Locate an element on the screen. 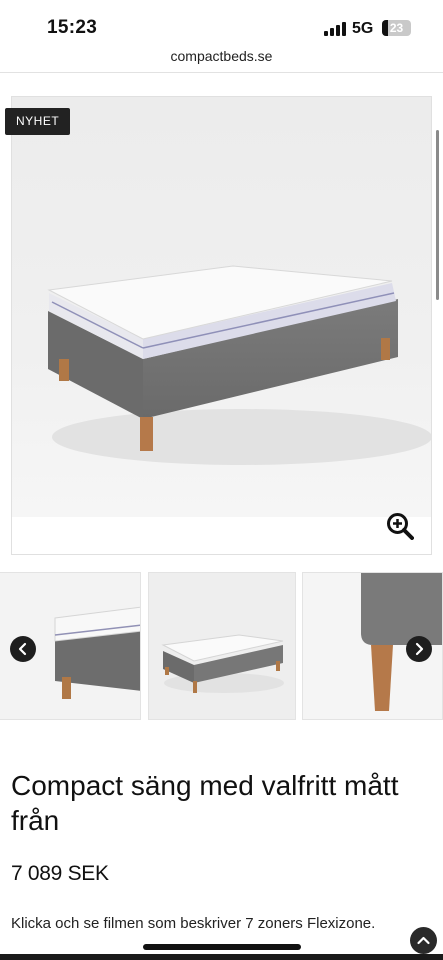 The height and width of the screenshot is (960, 443). scroll-indicator is located at coordinates (437, 215).